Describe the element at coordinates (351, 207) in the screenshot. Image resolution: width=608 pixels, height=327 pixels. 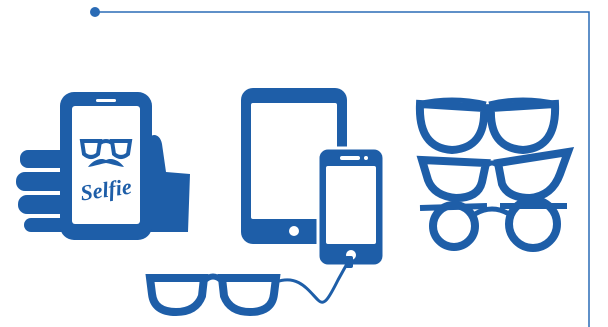
I see `smartphone-icon` at that location.